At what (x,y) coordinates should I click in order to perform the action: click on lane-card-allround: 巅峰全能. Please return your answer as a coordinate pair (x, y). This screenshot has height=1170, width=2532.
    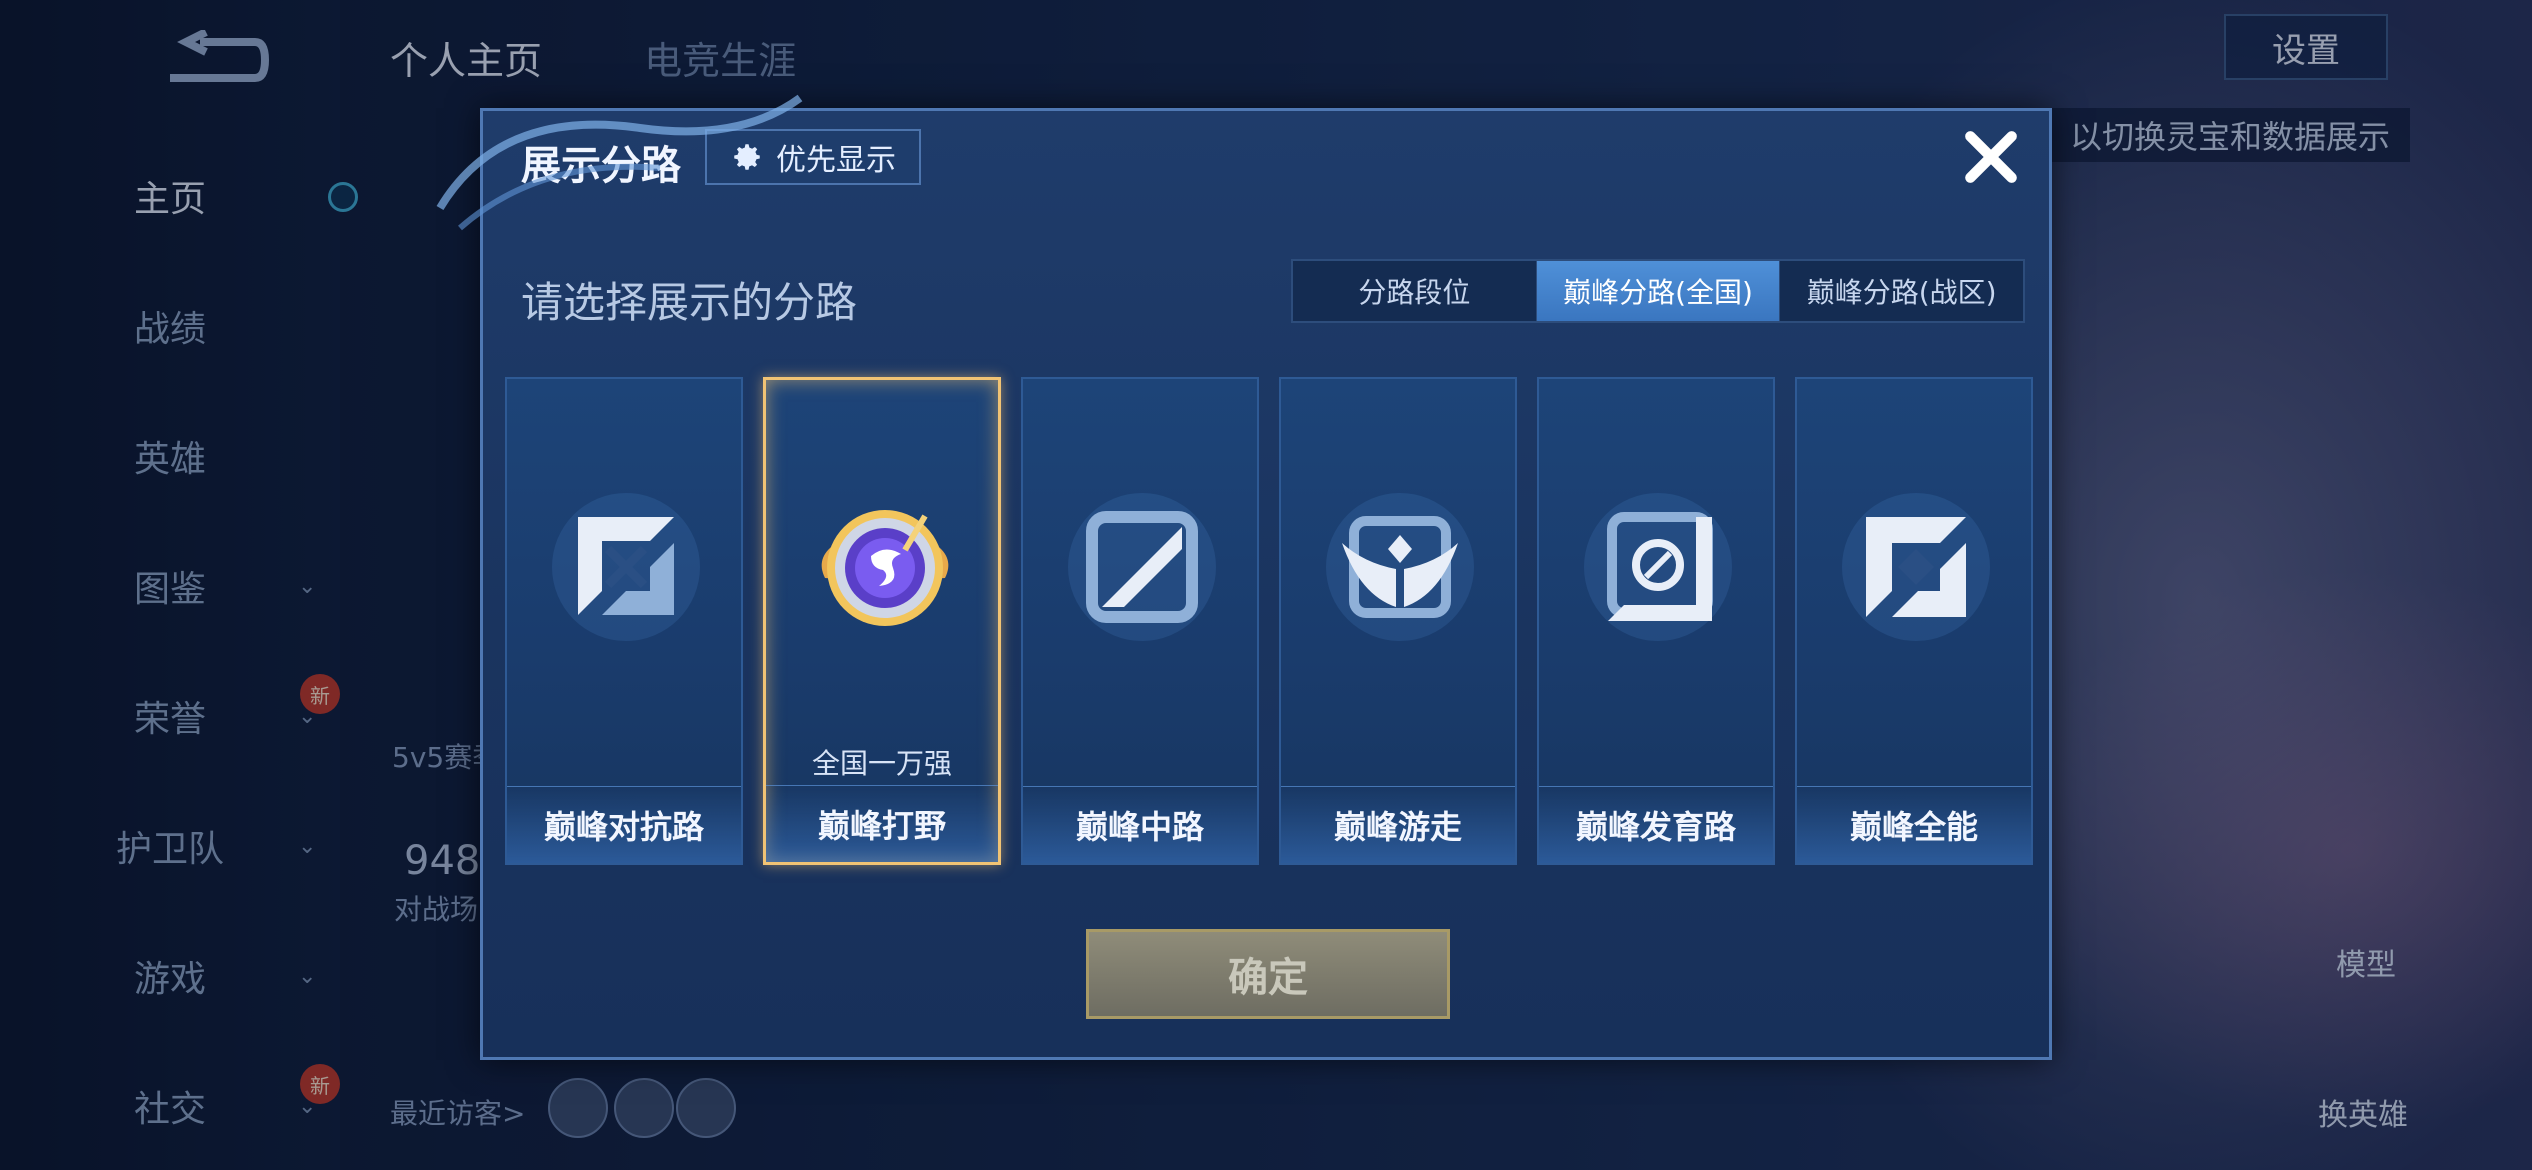
    Looking at the image, I should click on (1914, 621).